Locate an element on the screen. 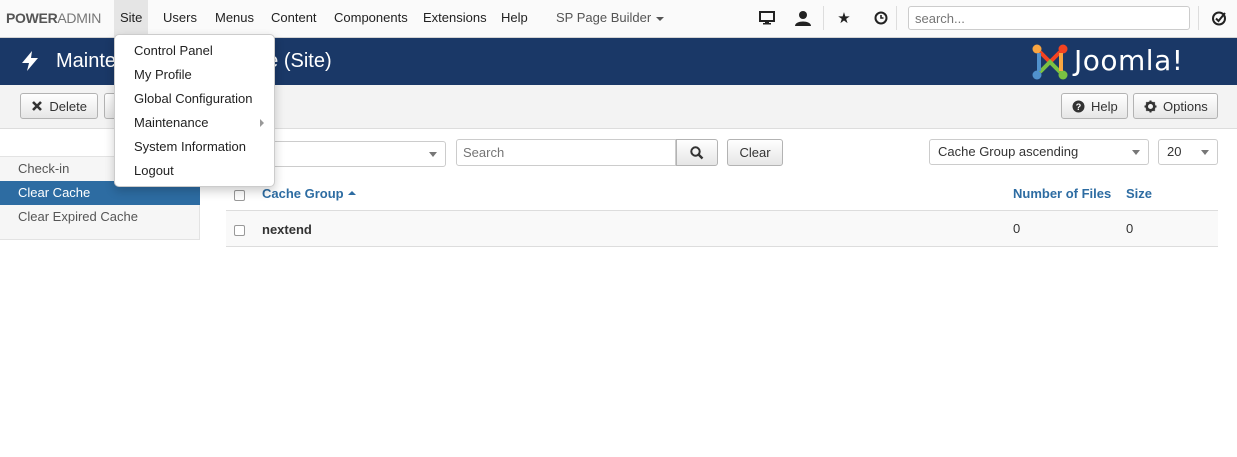 Image resolution: width=1237 pixels, height=457 pixels. menu-item-maintenance: Maintenance is located at coordinates (194, 123).